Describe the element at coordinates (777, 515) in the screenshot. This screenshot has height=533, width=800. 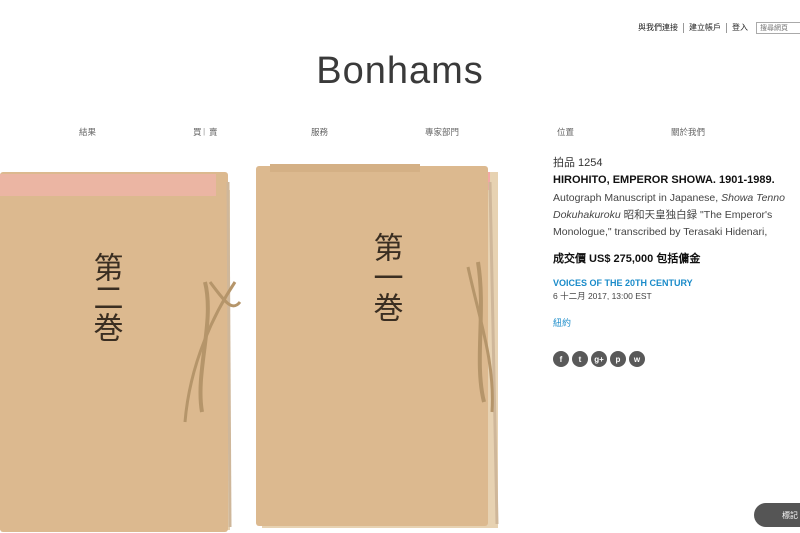
I see `bookmark-button: 標記` at that location.